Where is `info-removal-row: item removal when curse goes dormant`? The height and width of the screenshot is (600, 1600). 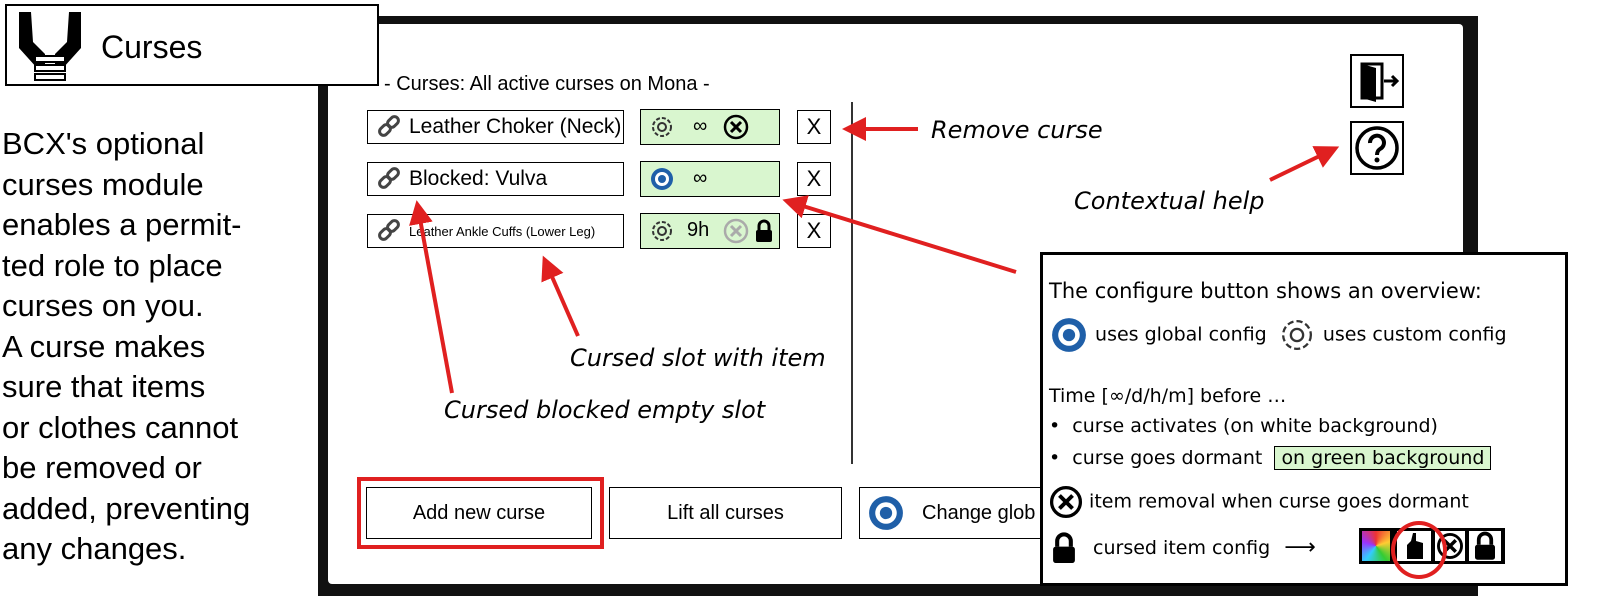 info-removal-row: item removal when curse goes dormant is located at coordinates (1259, 502).